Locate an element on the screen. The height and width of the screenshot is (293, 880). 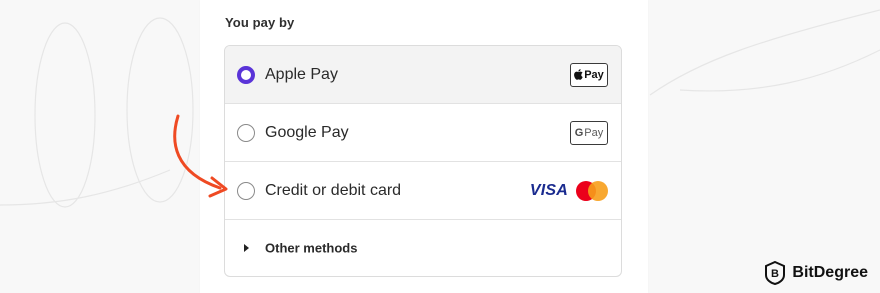
option-label: Google Pay is located at coordinates (307, 132).